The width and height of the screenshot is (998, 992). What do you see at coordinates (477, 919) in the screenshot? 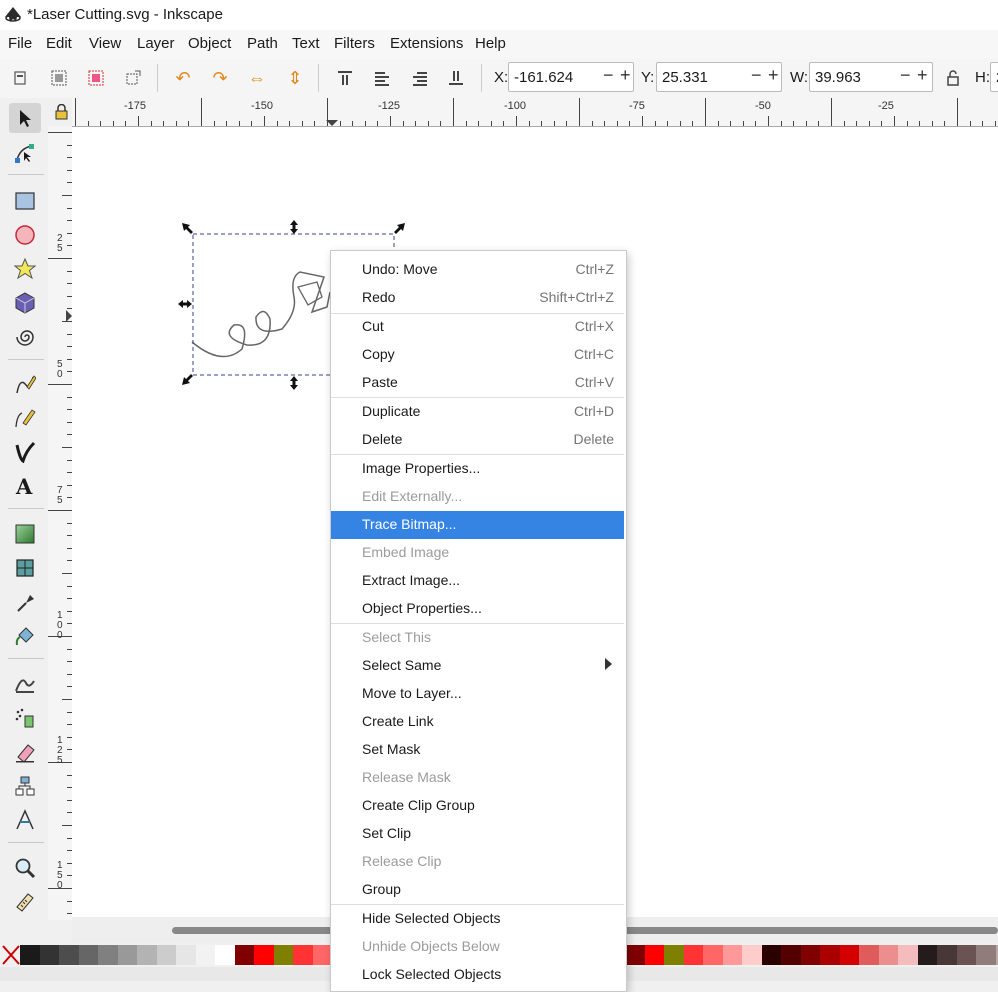
I see `menu-item-hide-selected-objects: Hide Selected Objects` at bounding box center [477, 919].